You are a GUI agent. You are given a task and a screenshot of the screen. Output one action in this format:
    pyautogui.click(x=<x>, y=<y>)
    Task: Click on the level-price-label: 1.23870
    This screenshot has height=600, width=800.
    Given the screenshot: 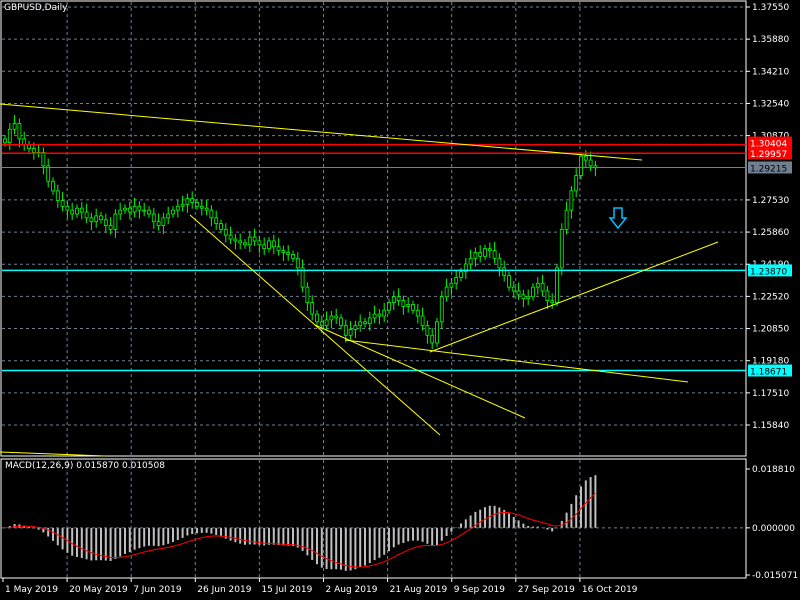 What is the action you would take?
    pyautogui.click(x=768, y=272)
    